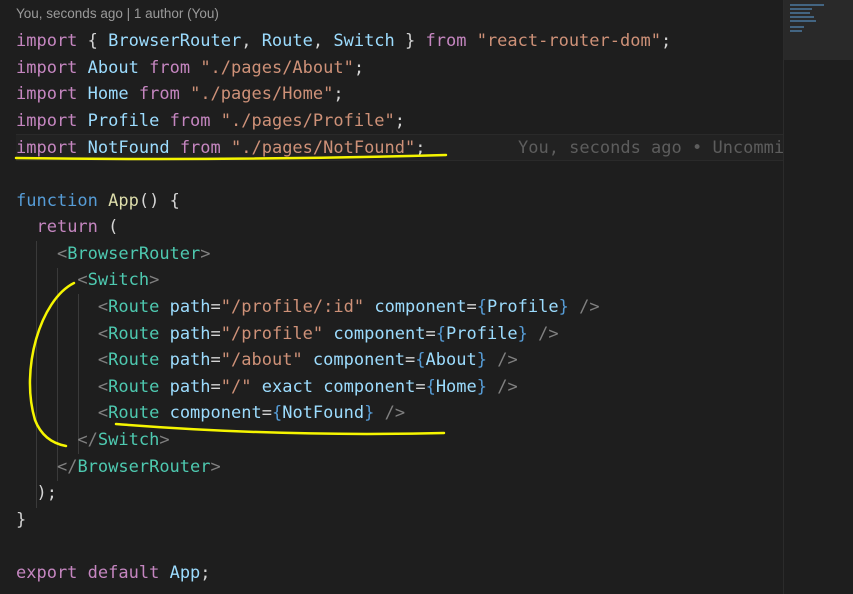 The height and width of the screenshot is (594, 853). I want to click on code-line: <Route component={NotFound} />, so click(401, 413).